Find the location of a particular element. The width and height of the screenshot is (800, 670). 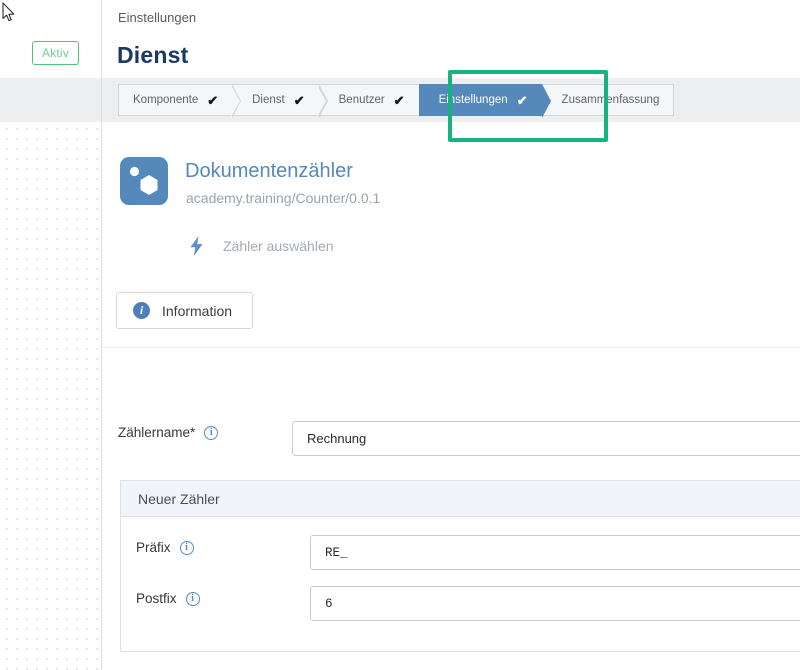

counter-picker-label: Zähler auswählen is located at coordinates (278, 246).